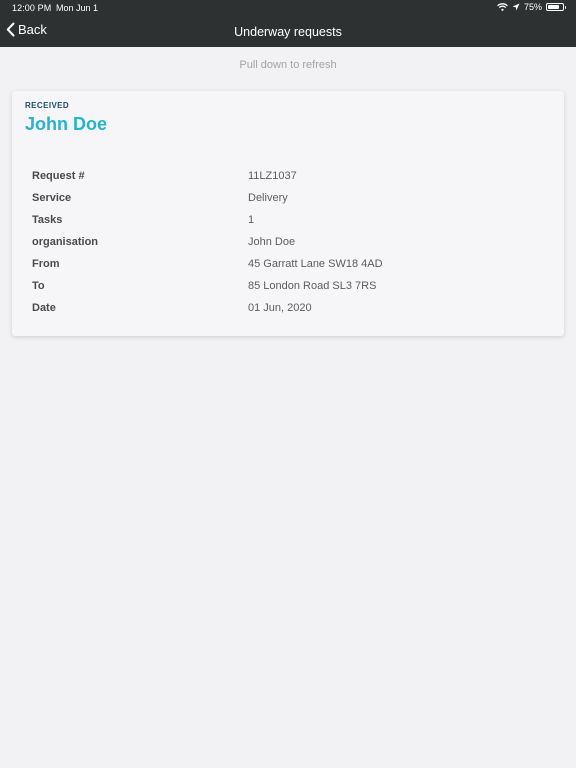 This screenshot has height=768, width=576. I want to click on battery-percentage: 75%, so click(532, 7).